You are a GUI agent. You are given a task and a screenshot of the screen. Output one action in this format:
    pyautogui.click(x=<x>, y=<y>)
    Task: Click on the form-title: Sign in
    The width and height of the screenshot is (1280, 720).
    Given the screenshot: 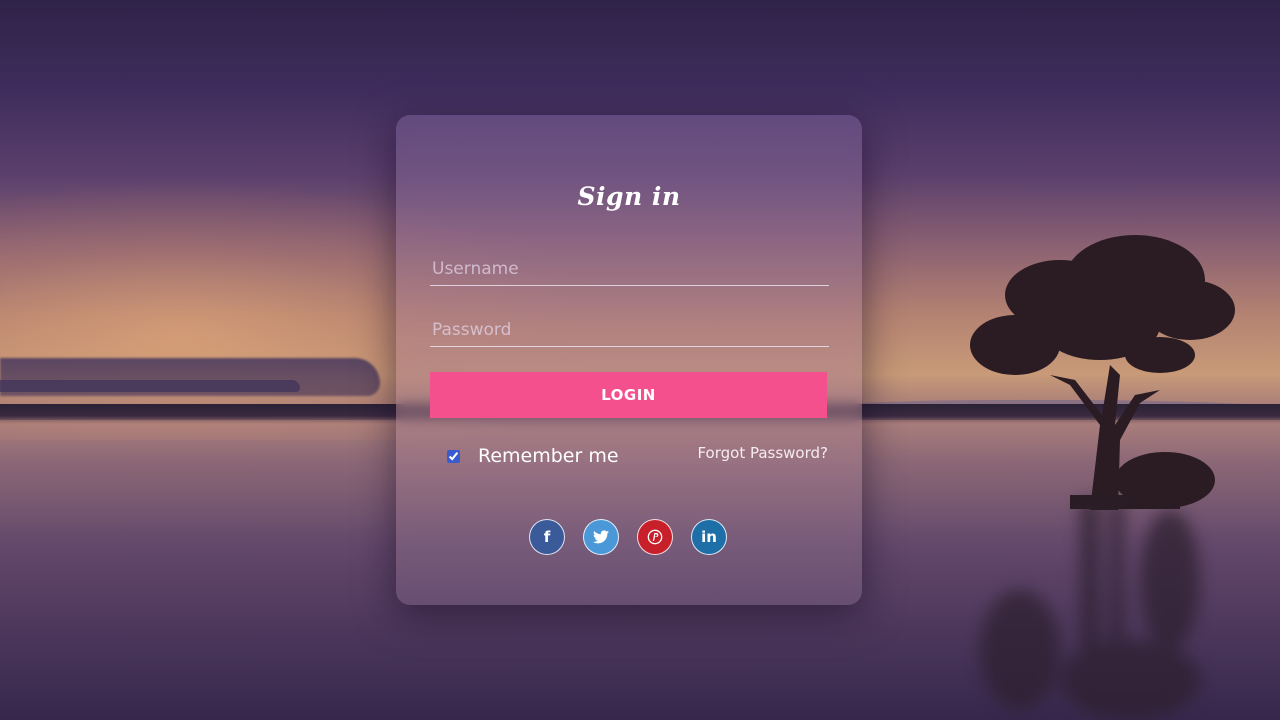 What is the action you would take?
    pyautogui.click(x=629, y=196)
    